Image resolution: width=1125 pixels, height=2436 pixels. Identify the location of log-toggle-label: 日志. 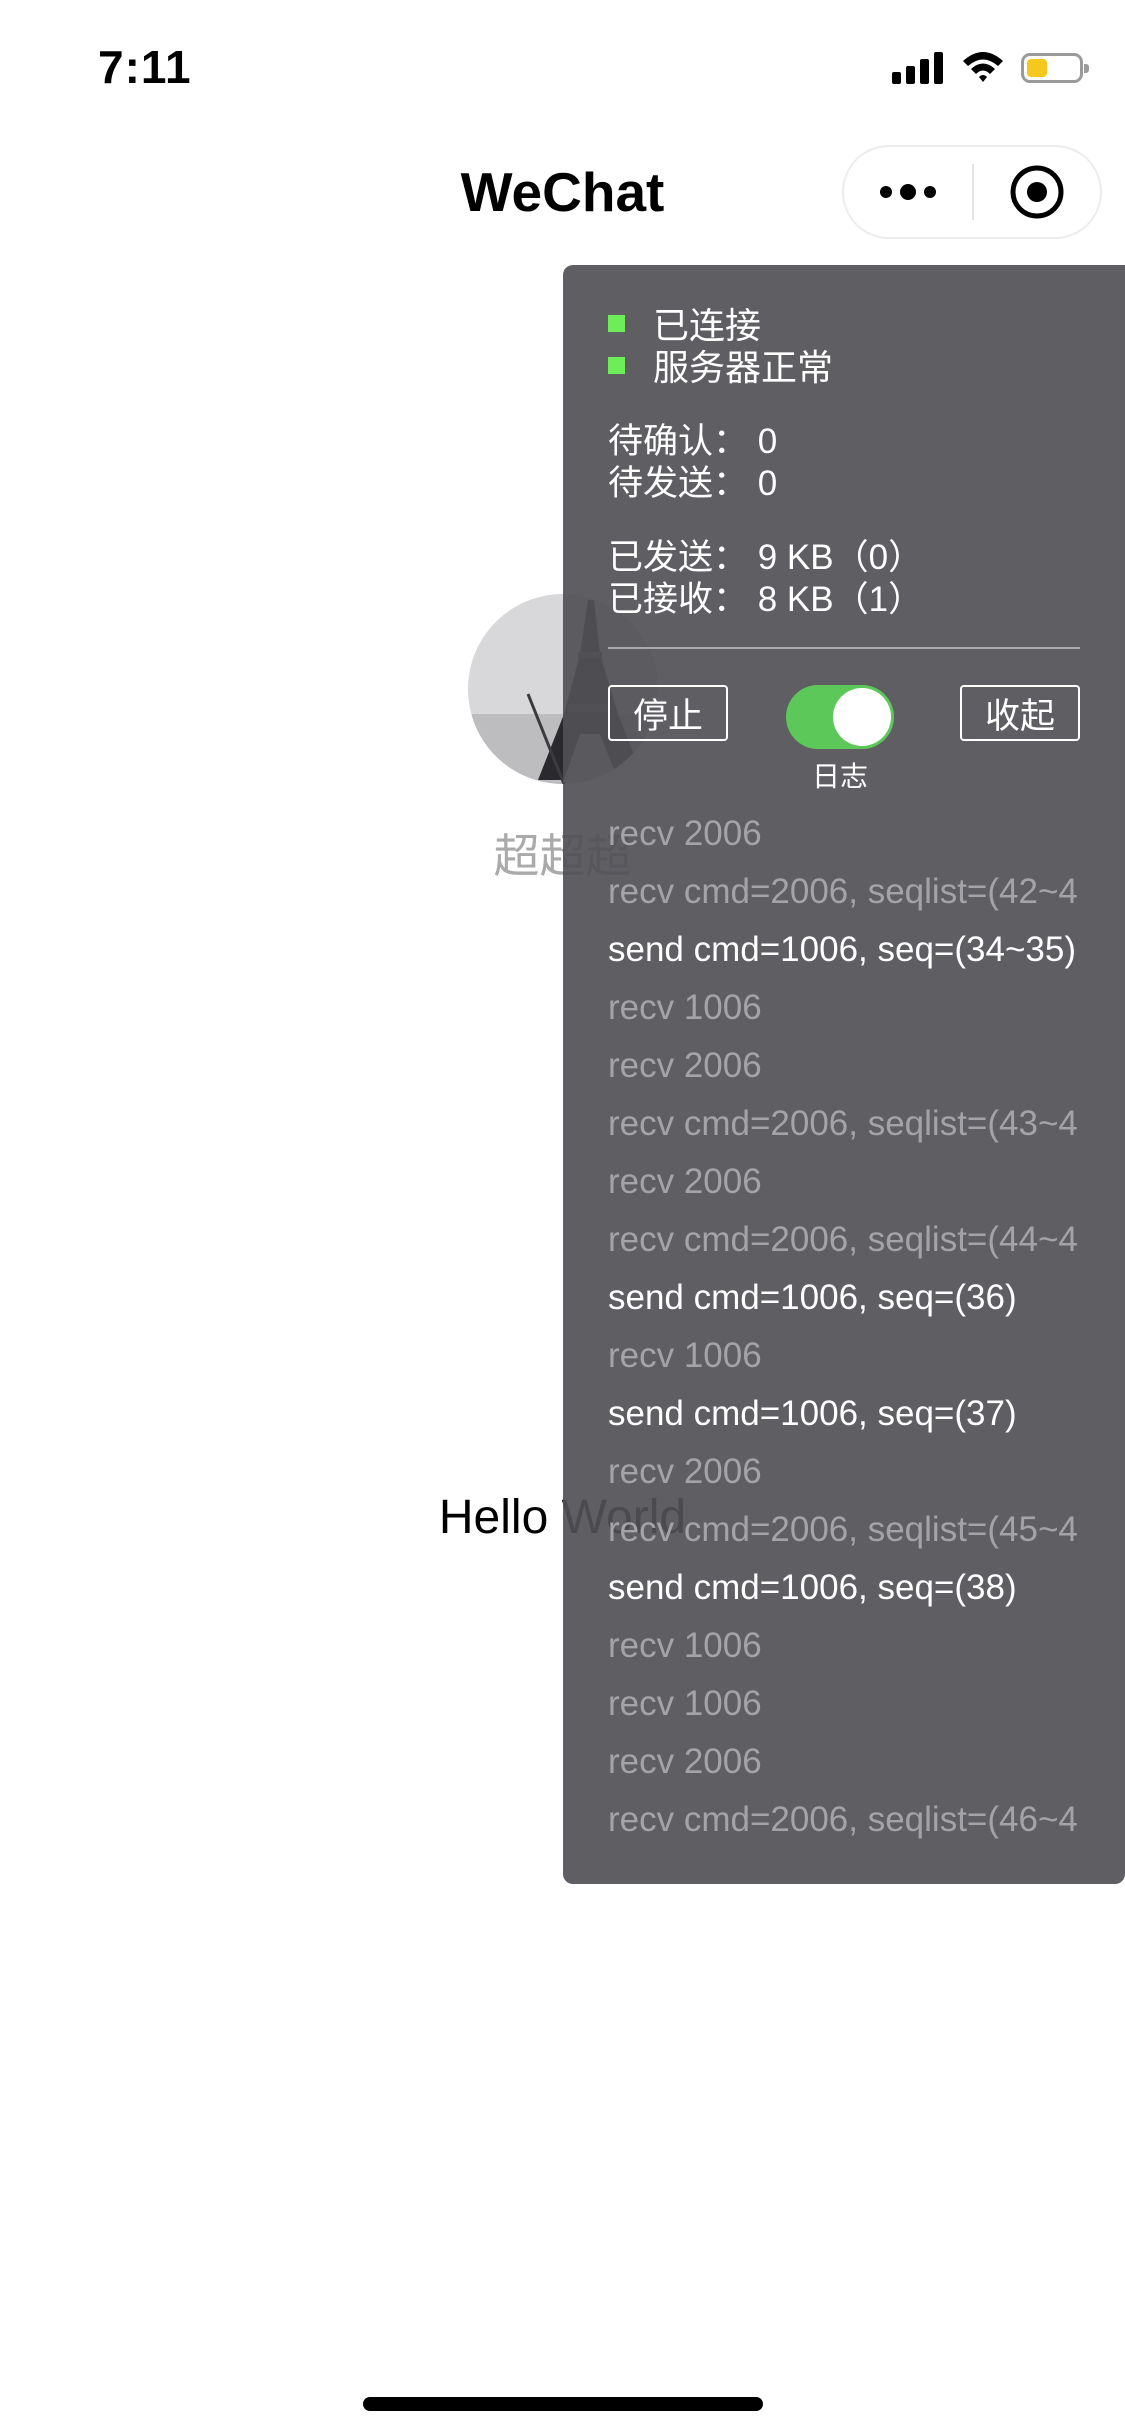
(839, 776).